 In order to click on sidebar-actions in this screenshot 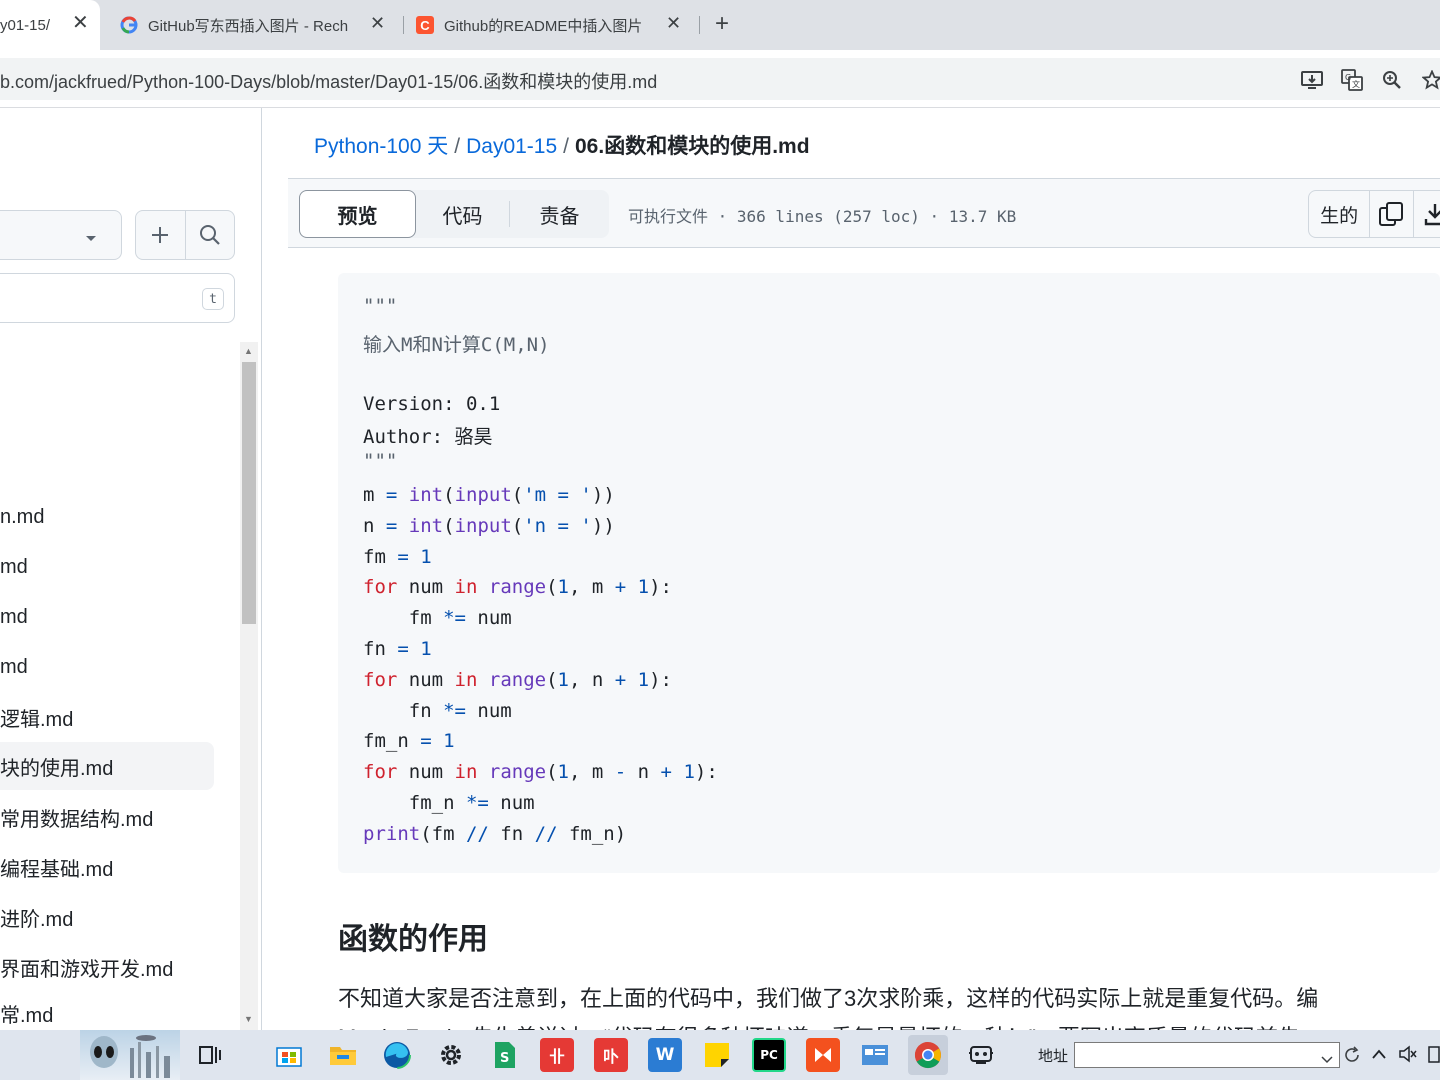, I will do `click(185, 235)`.